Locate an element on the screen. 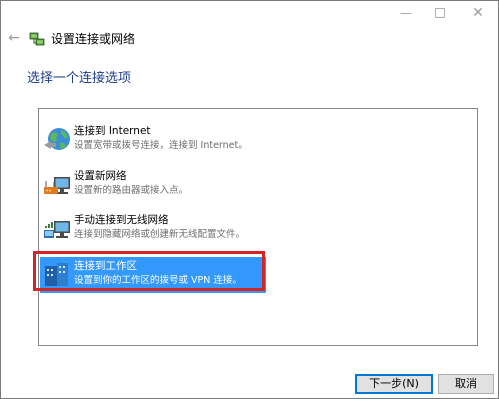 The height and width of the screenshot is (399, 499). minimize-button: — is located at coordinates (406, 13).